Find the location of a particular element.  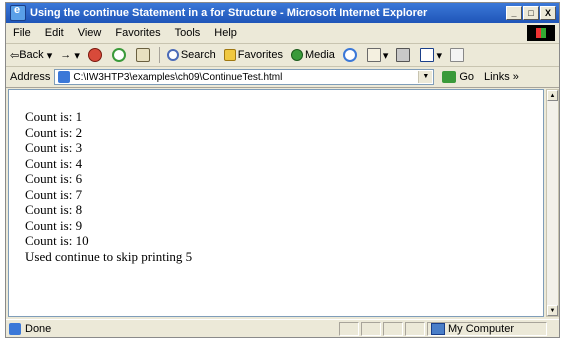

back-arrow-icon: ⇦ is located at coordinates (15, 55).